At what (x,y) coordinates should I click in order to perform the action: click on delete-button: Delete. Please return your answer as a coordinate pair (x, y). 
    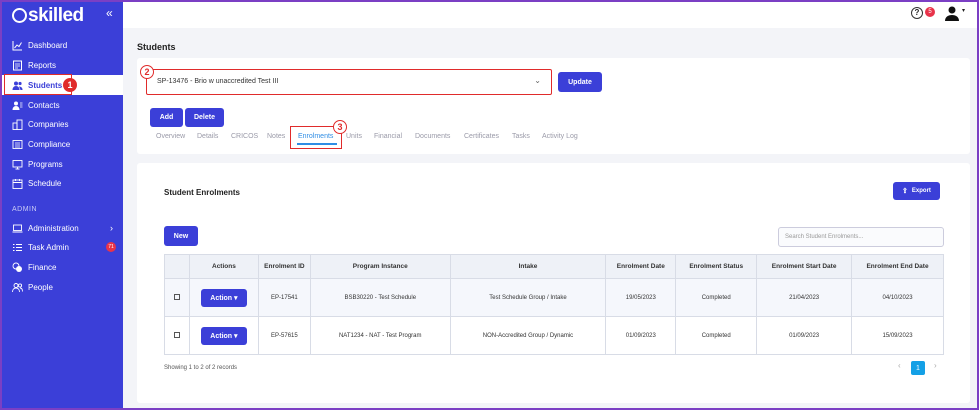
    Looking at the image, I should click on (204, 117).